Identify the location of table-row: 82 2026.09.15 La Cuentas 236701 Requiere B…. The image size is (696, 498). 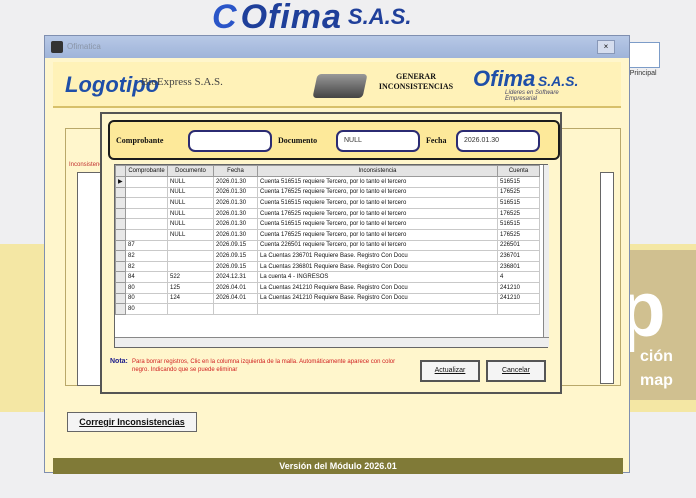
(327, 256).